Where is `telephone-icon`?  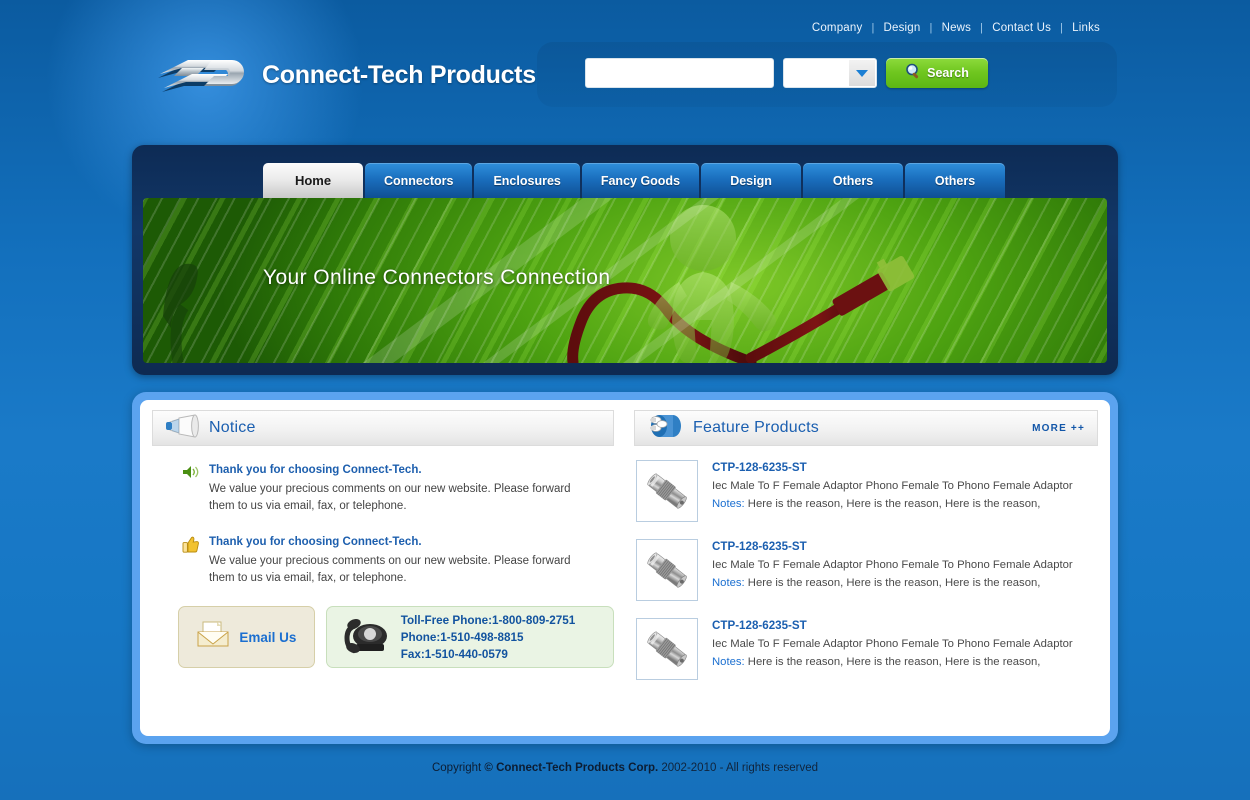
telephone-icon is located at coordinates (365, 637).